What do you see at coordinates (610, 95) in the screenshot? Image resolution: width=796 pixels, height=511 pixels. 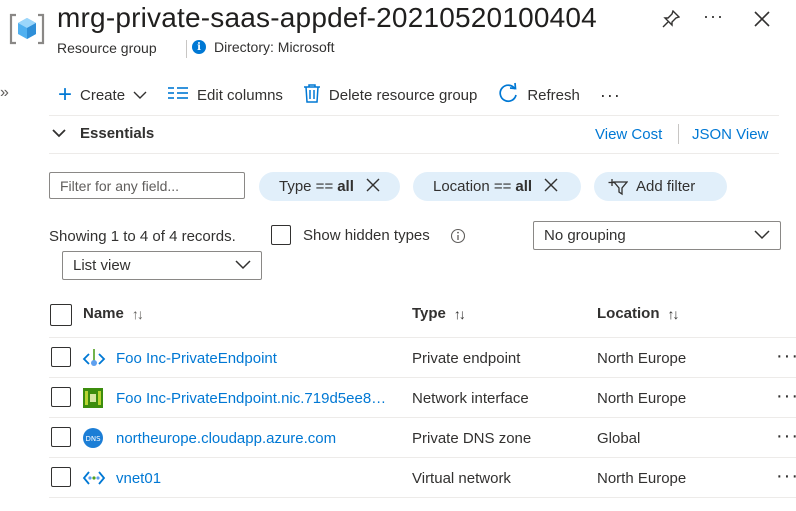 I see `toolbar-more-button: ···` at bounding box center [610, 95].